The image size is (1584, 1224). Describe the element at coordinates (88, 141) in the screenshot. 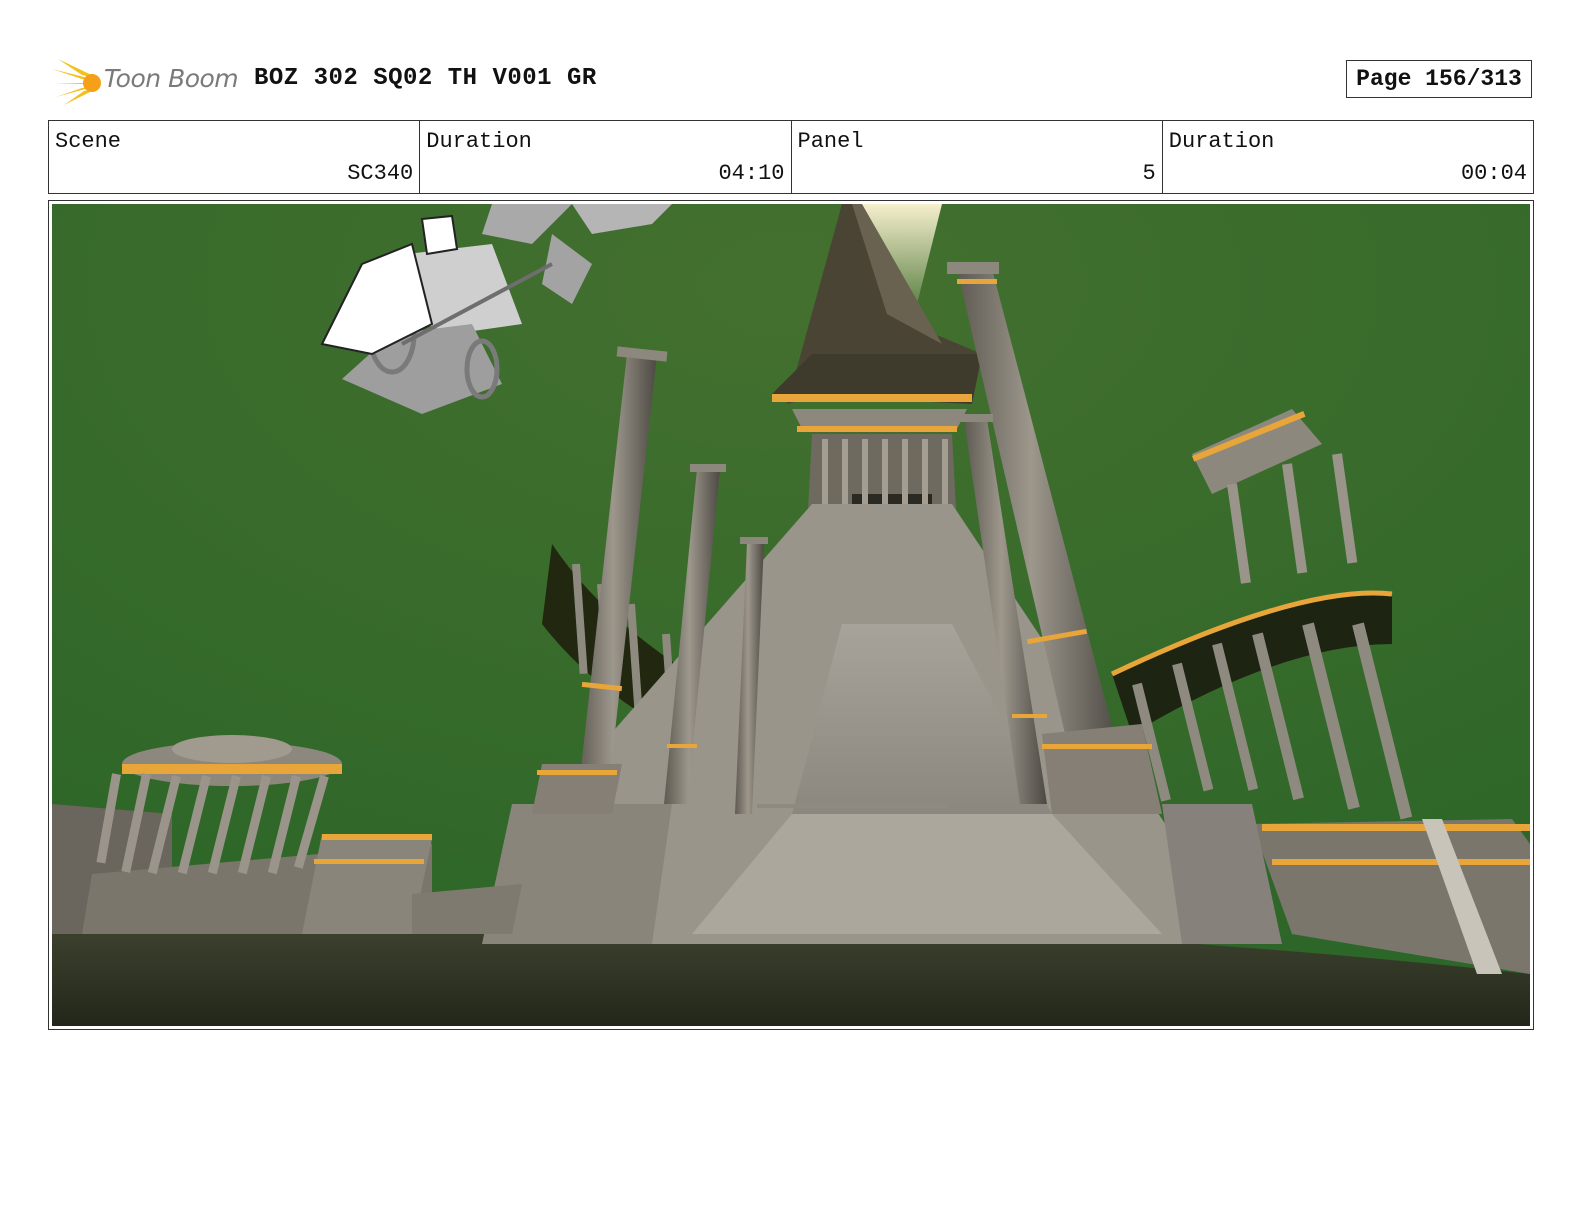

I see `scene-label: Scene` at that location.